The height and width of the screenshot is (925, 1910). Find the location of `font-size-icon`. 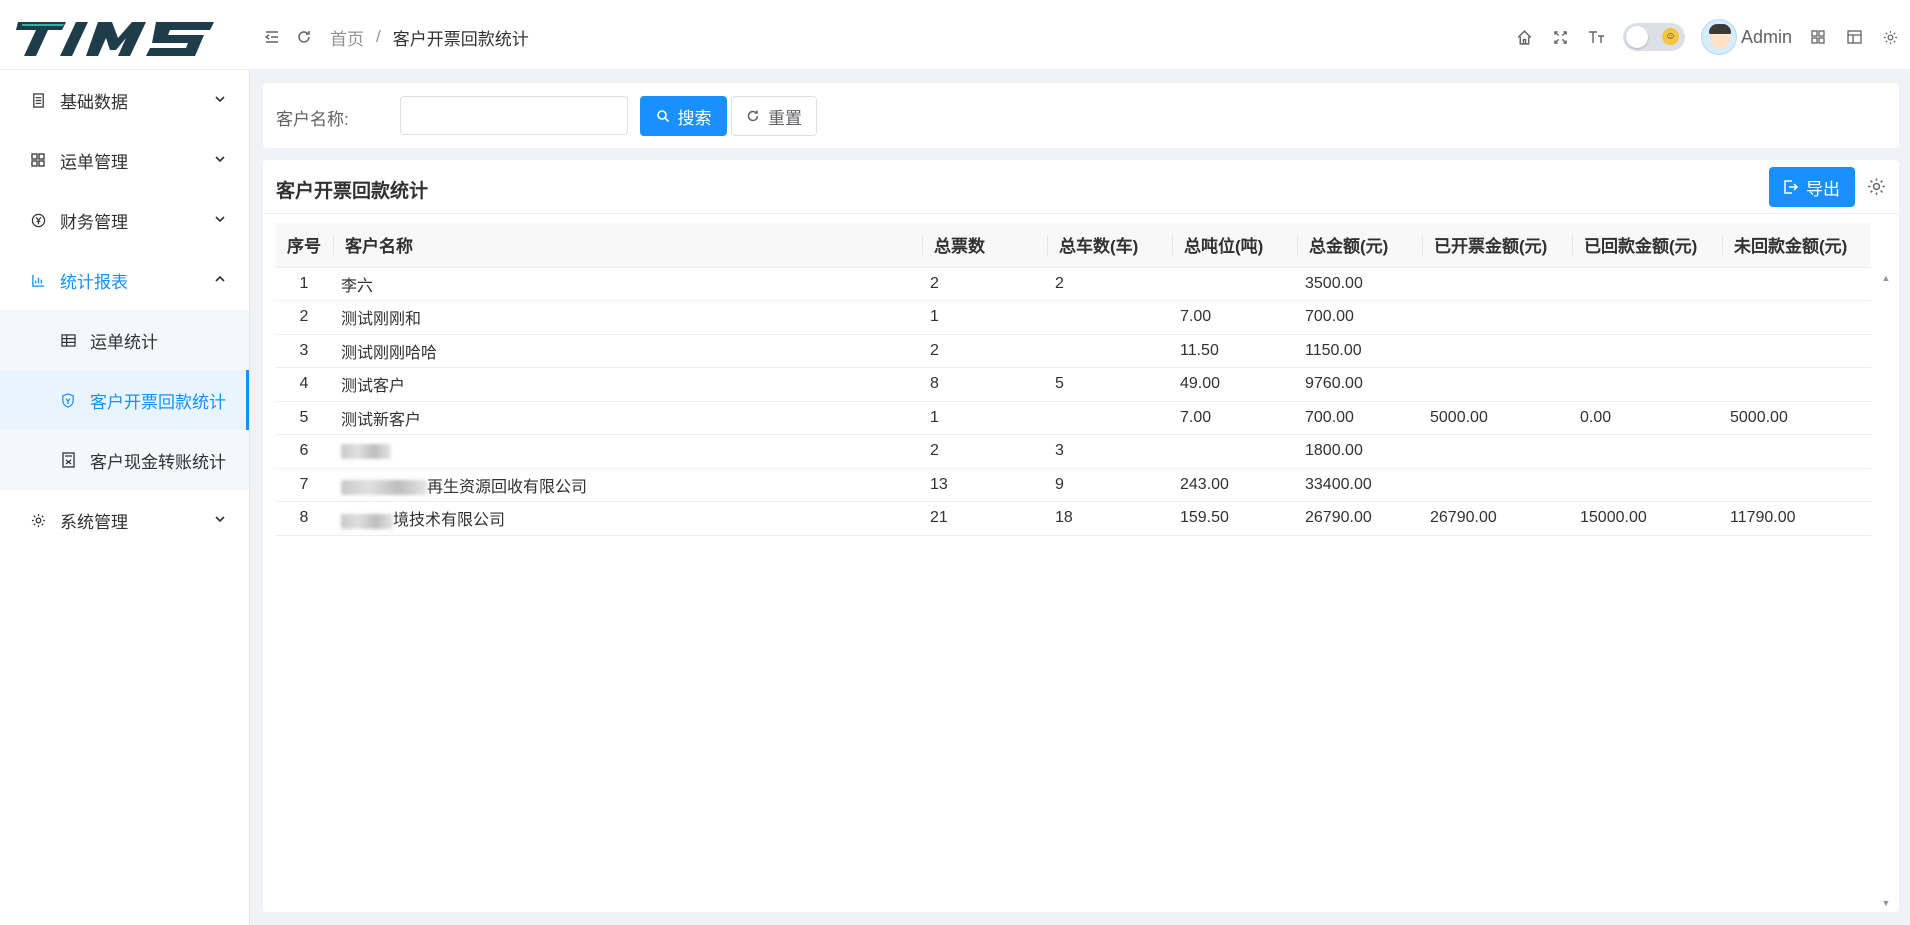

font-size-icon is located at coordinates (1597, 37).